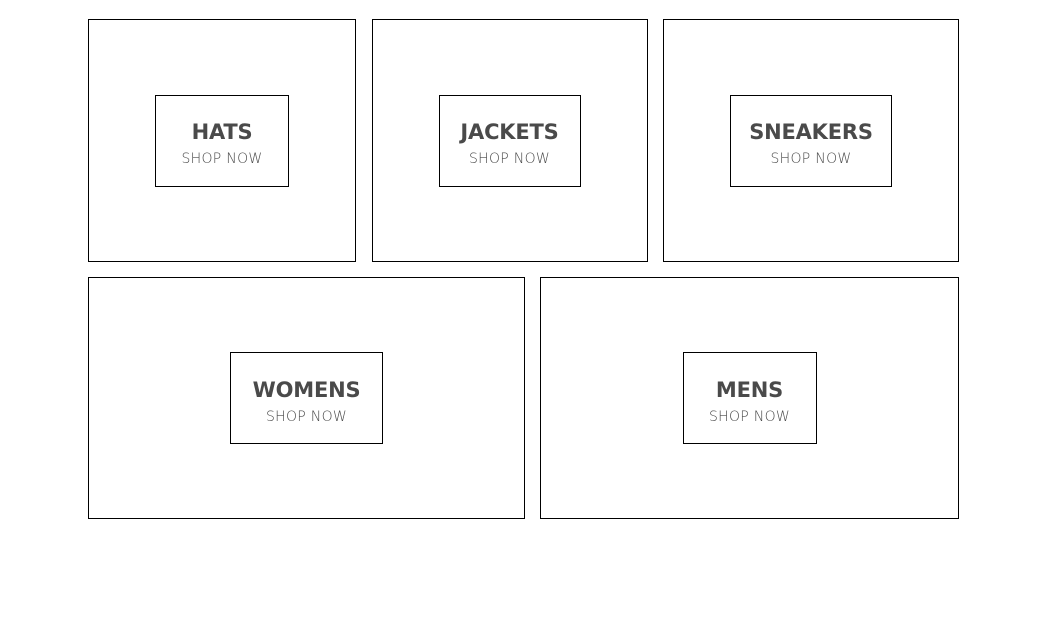  I want to click on category-jackets: JACKETS SHOP NOW, so click(509, 140).